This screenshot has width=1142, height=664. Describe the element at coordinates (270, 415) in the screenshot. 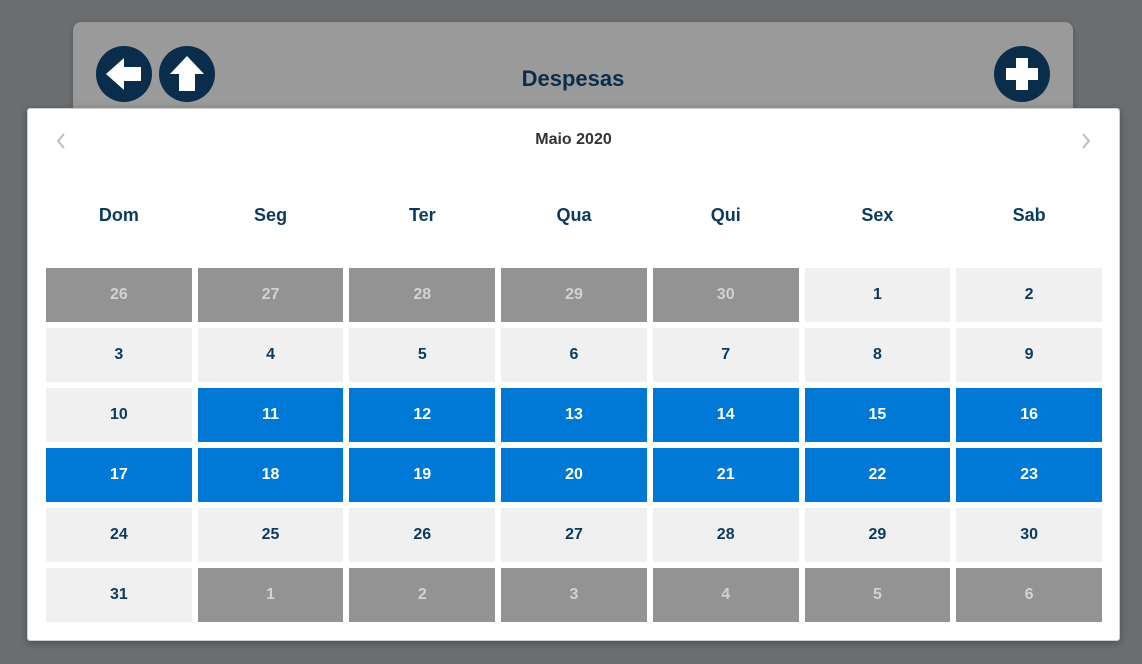

I see `day-cell: 11` at that location.